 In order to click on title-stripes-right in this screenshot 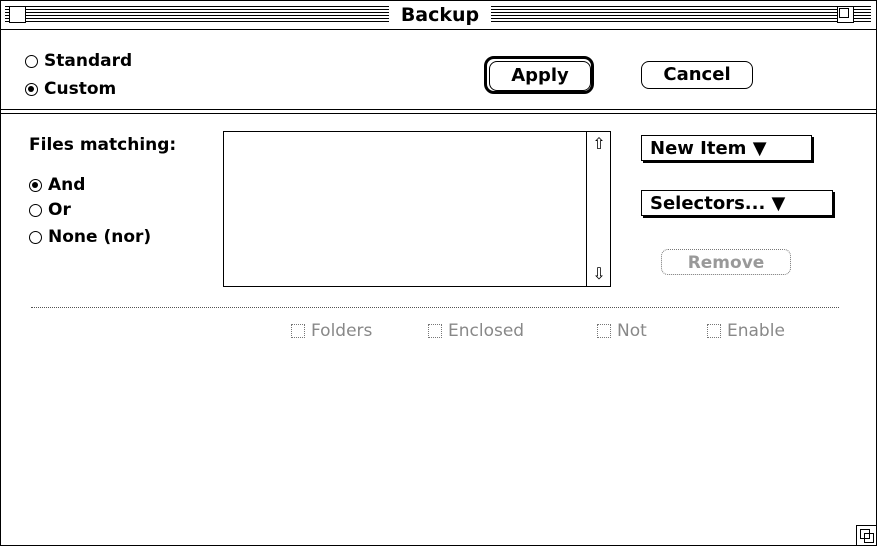, I will do `click(681, 14)`.